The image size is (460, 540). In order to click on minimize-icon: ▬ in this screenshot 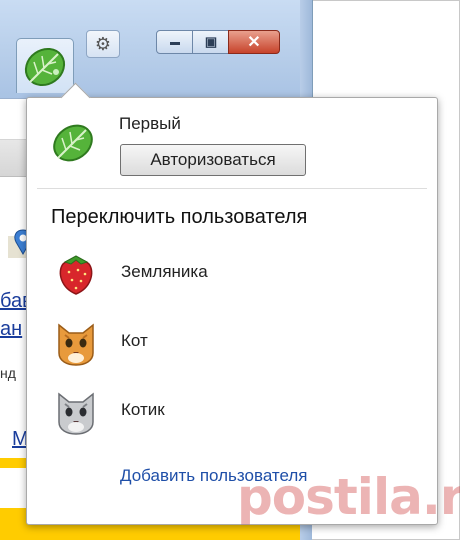, I will do `click(175, 42)`.